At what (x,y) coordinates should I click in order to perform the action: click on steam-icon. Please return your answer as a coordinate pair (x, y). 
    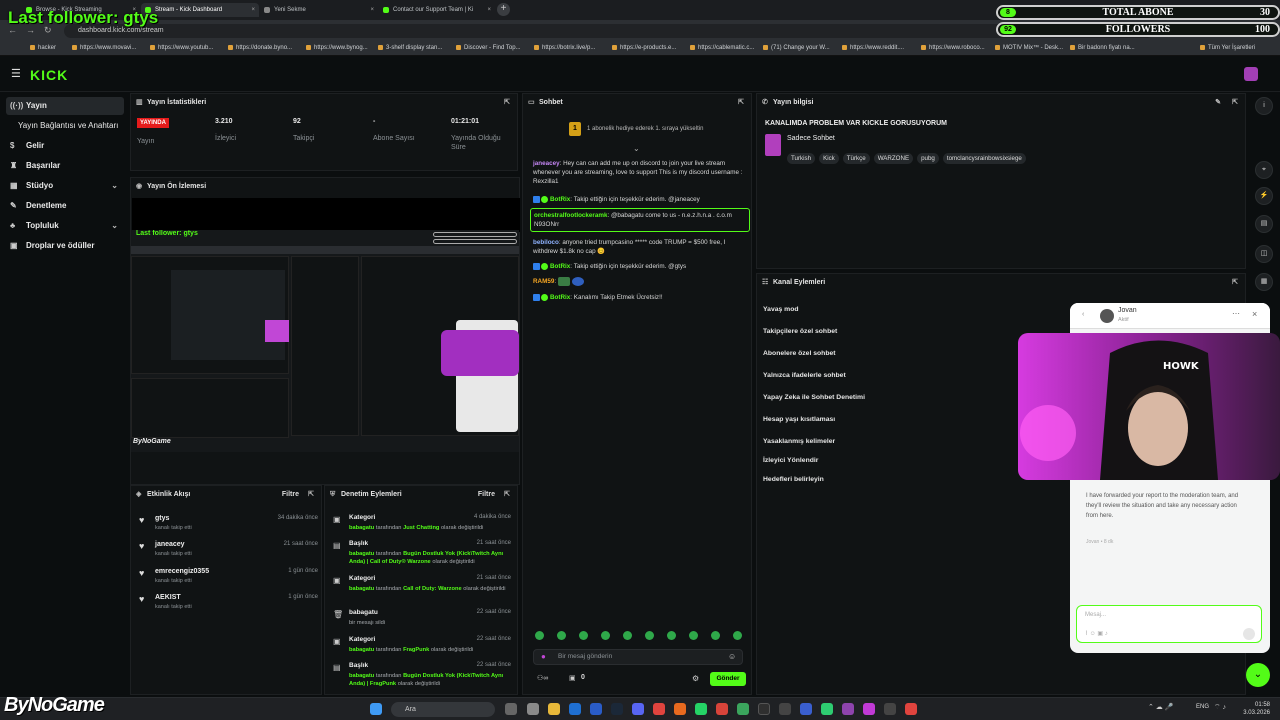
    Looking at the image, I should click on (617, 709).